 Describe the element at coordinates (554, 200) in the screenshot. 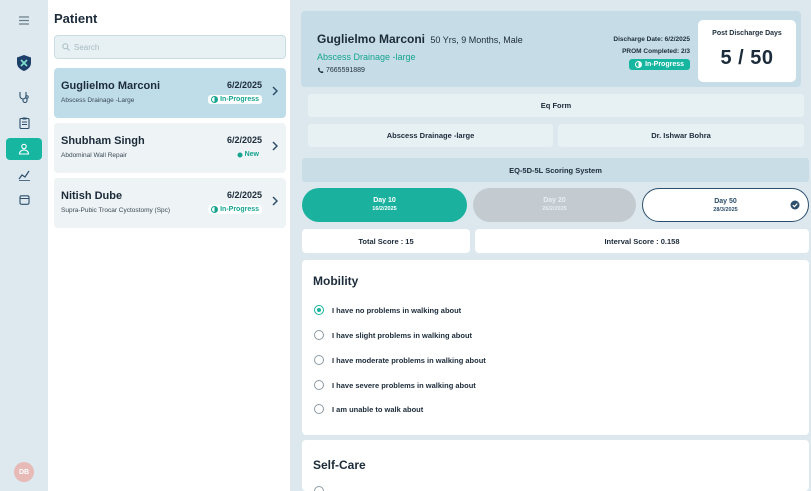

I see `day-title: Day 20` at that location.